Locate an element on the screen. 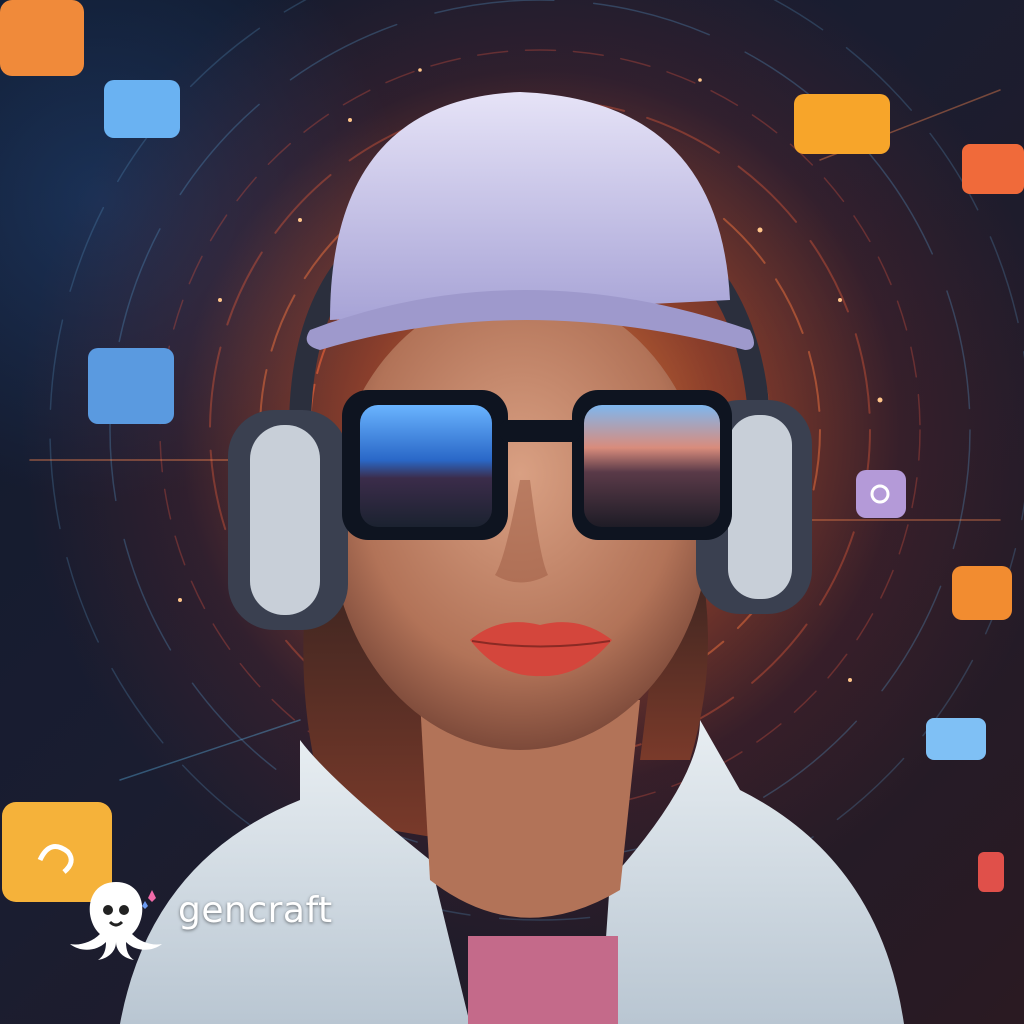  gencraft-watermark: gencraft is located at coordinates (216, 918).